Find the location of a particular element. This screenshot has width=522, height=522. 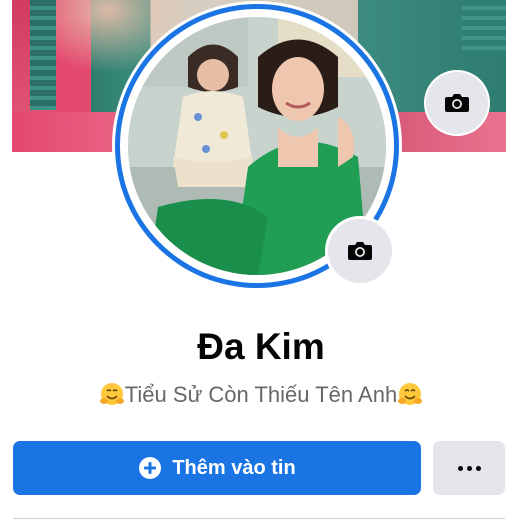

edit-profile-picture-button is located at coordinates (360, 251).